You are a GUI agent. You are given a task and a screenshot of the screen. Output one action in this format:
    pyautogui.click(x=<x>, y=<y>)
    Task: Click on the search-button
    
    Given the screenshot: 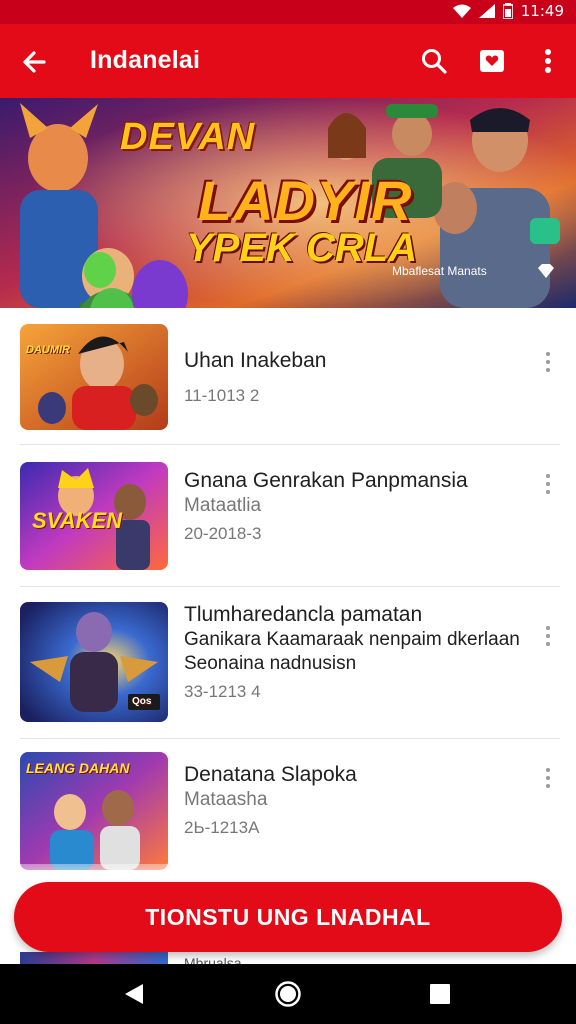 What is the action you would take?
    pyautogui.click(x=434, y=61)
    